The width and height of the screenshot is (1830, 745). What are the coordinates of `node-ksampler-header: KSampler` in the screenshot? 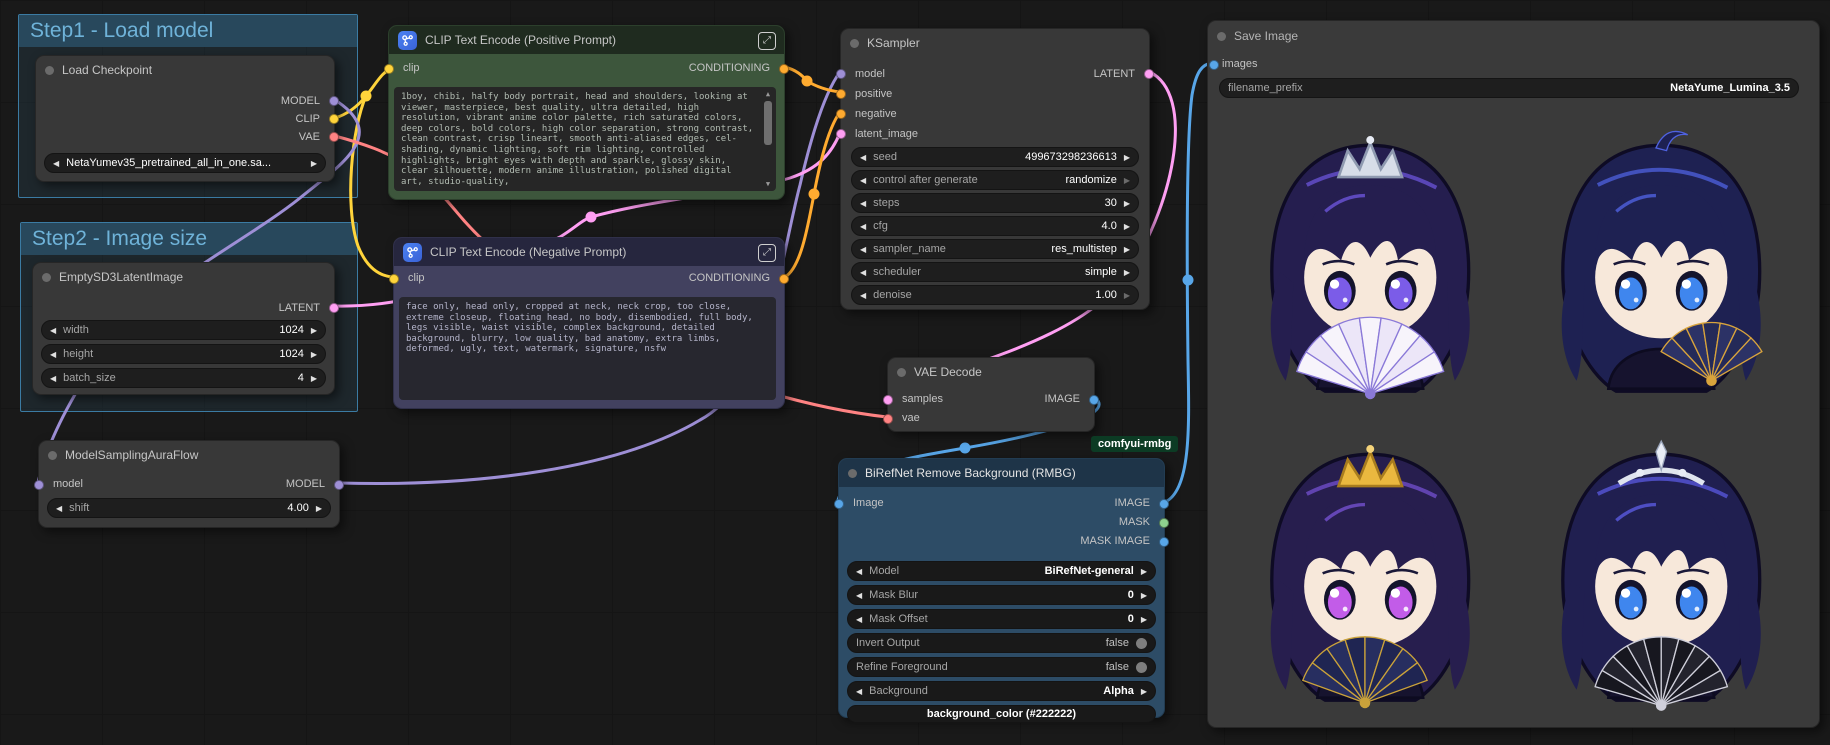 It's located at (995, 43).